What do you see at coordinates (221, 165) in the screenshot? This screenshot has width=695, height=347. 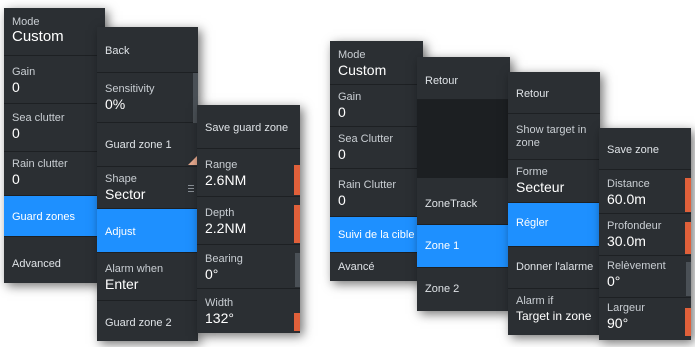 I see `range-label: Range` at bounding box center [221, 165].